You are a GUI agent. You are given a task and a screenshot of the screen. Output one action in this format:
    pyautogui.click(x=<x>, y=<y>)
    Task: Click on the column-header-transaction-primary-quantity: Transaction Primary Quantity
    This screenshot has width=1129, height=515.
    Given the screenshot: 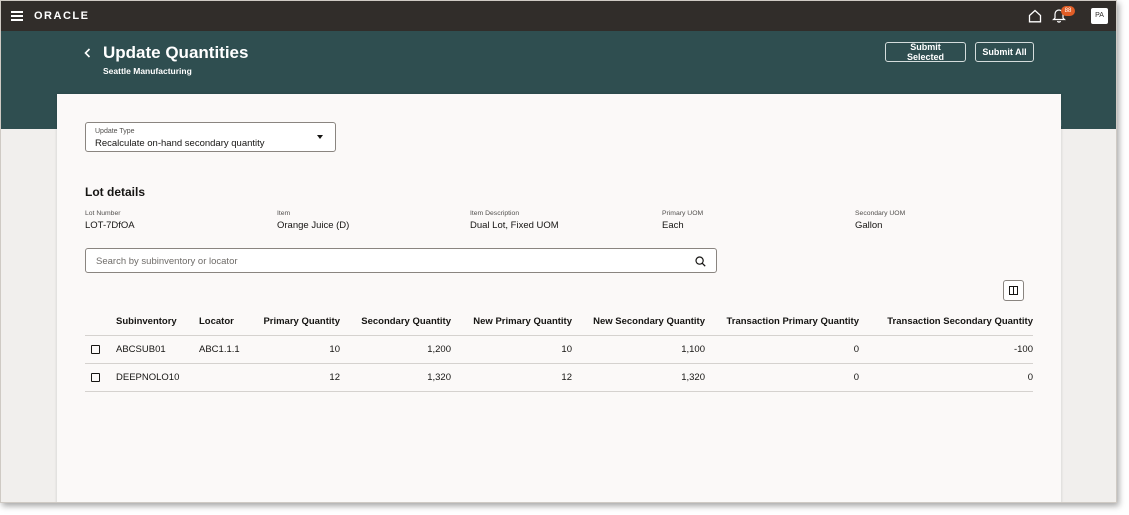 What is the action you would take?
    pyautogui.click(x=782, y=322)
    